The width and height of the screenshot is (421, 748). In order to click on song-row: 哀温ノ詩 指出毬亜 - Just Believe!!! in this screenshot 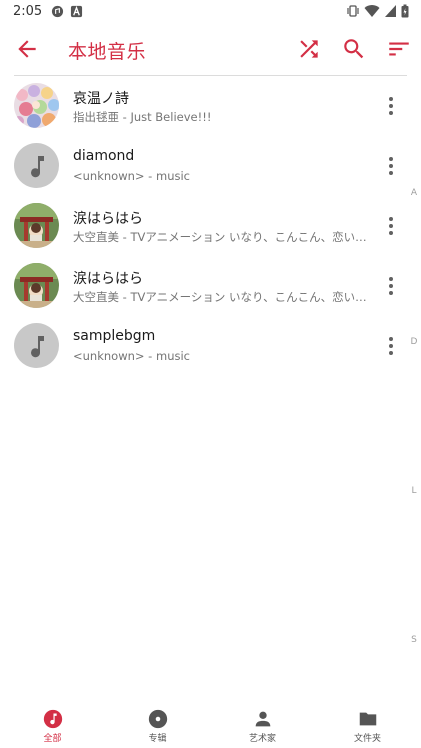, I will do `click(203, 106)`.